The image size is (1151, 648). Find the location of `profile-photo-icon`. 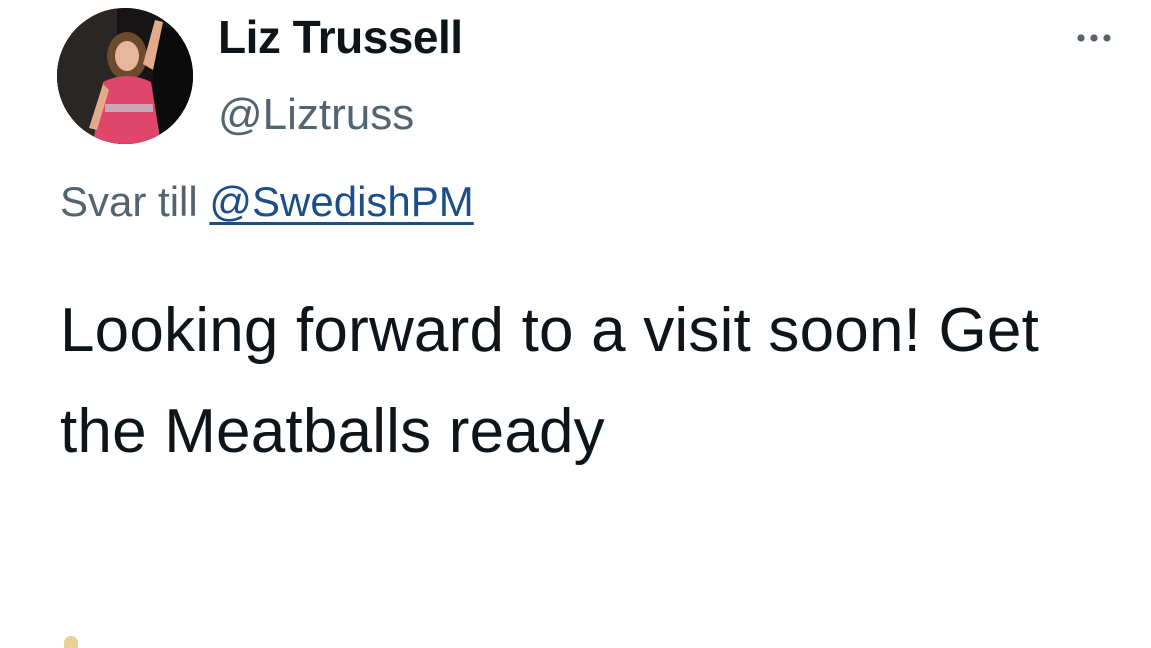

profile-photo-icon is located at coordinates (125, 76).